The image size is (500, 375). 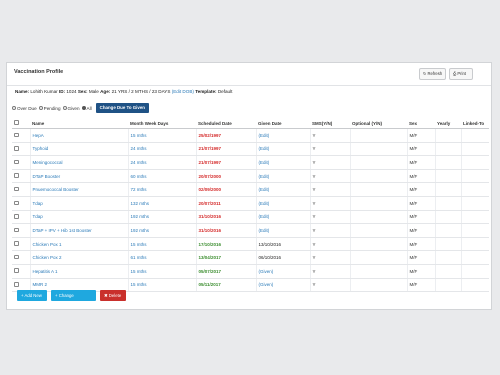 I want to click on col-given-date: Given Date, so click(x=283, y=123).